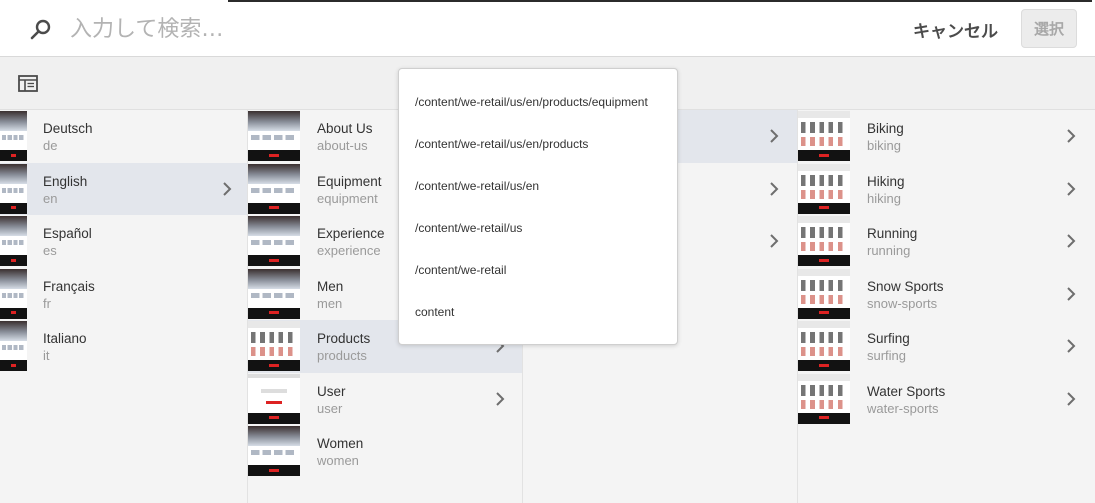  Describe the element at coordinates (342, 355) in the screenshot. I see `item-name: products` at that location.